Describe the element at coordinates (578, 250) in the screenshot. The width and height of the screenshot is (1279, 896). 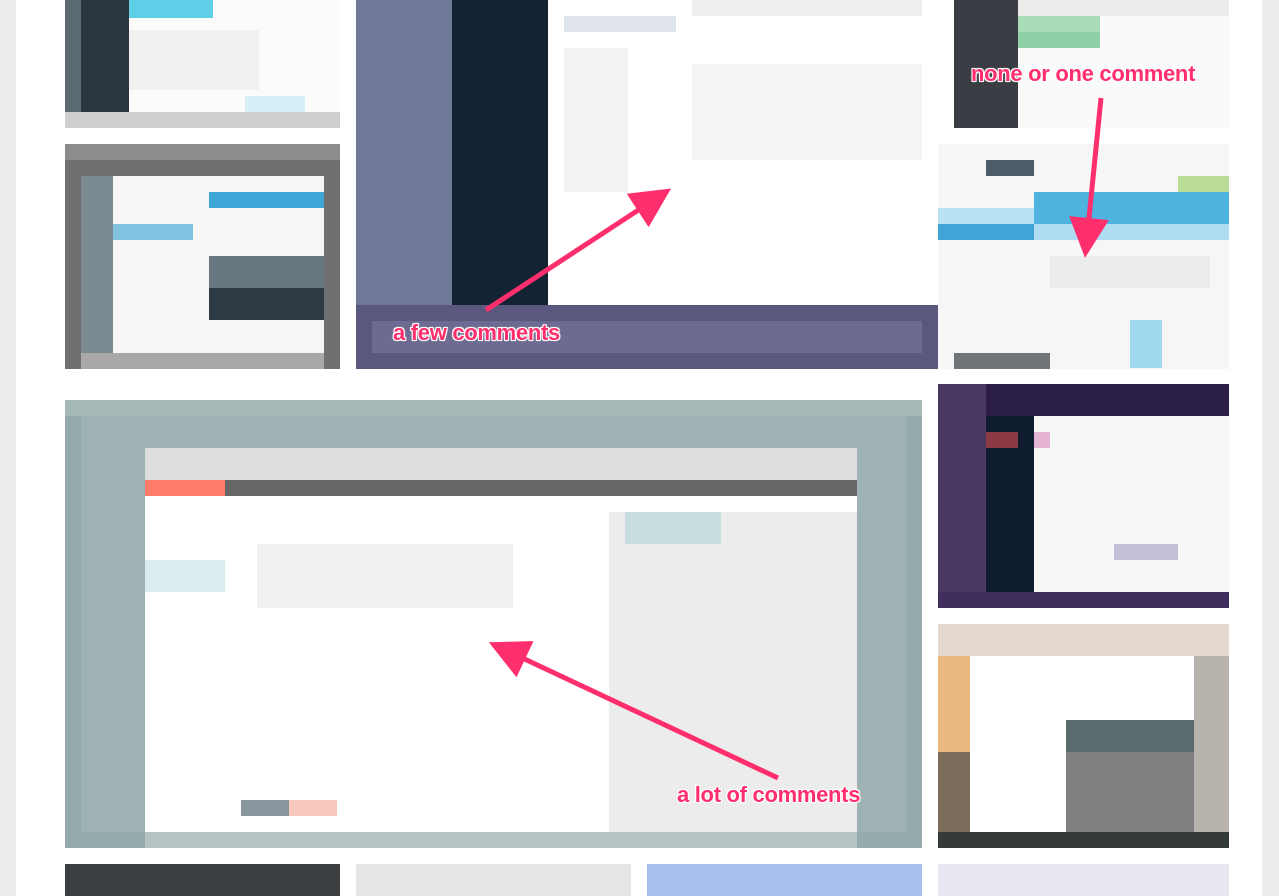
I see `arrow-a-few-comments` at that location.